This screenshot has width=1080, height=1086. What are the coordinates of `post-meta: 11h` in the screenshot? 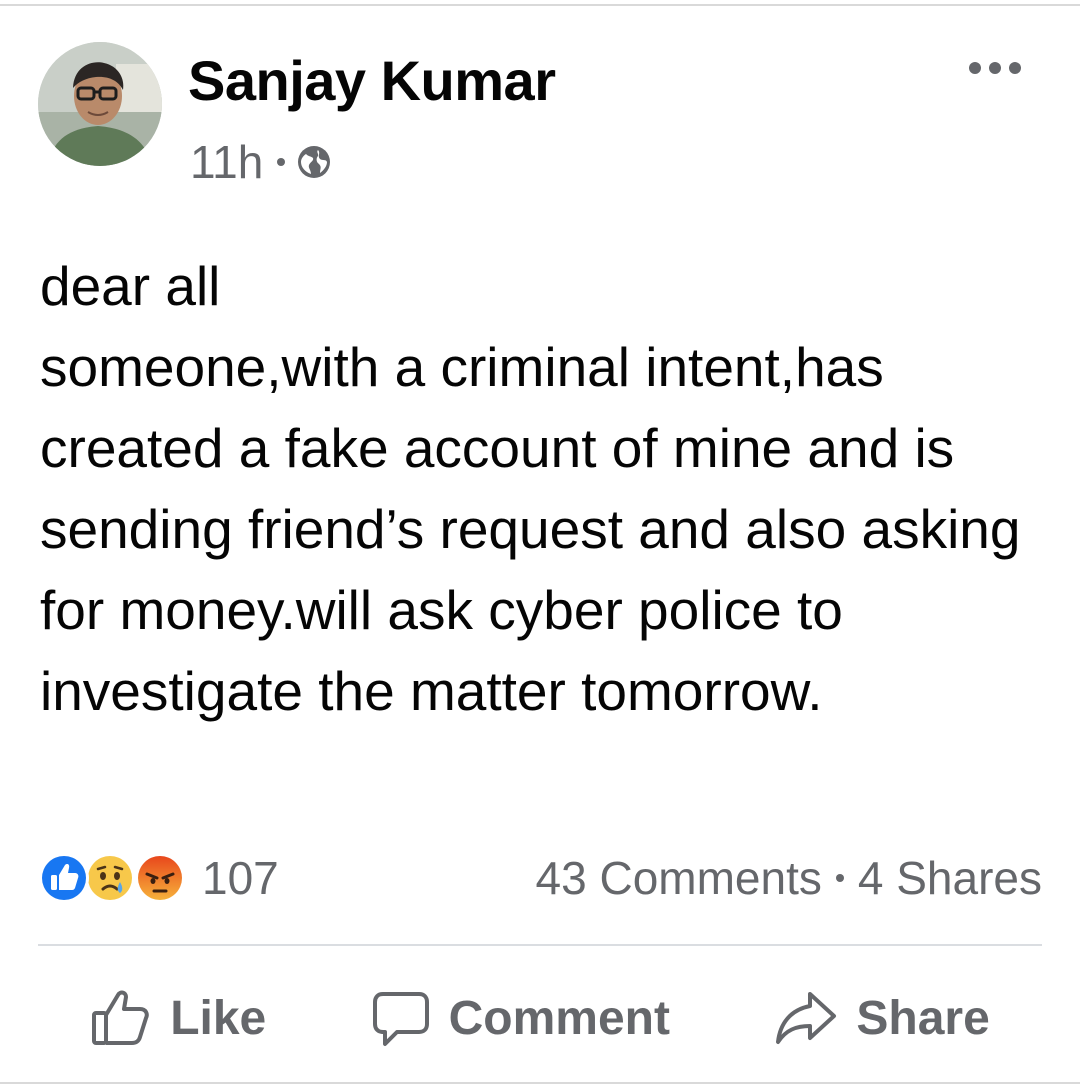 It's located at (260, 162).